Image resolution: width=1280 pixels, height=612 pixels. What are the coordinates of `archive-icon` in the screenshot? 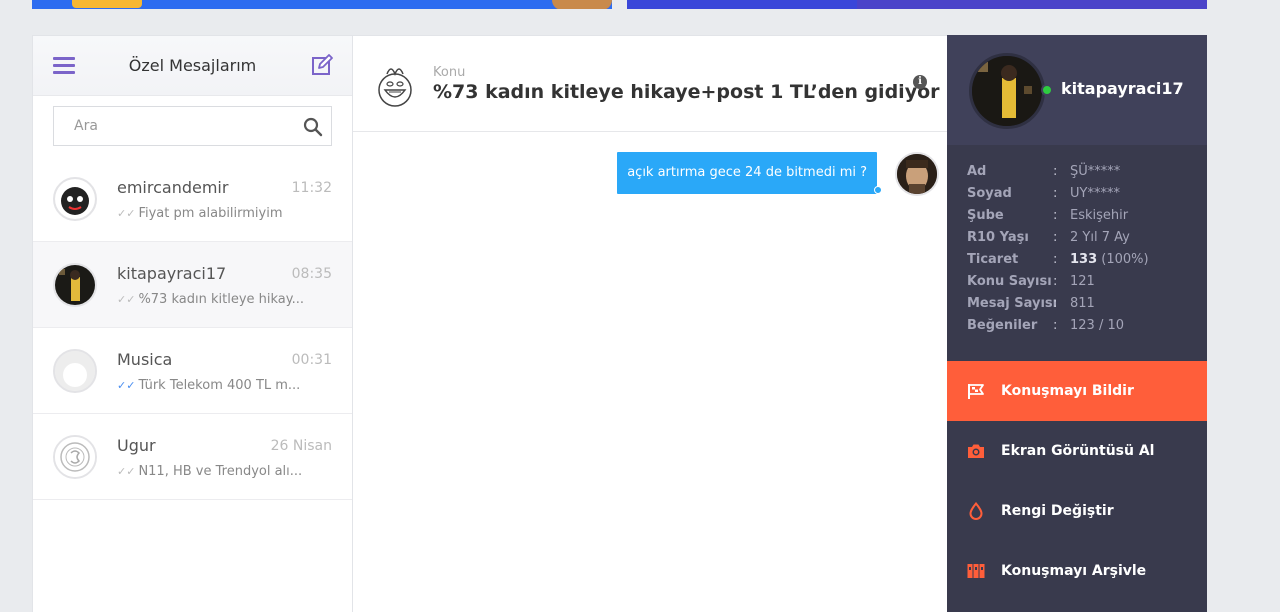 It's located at (976, 571).